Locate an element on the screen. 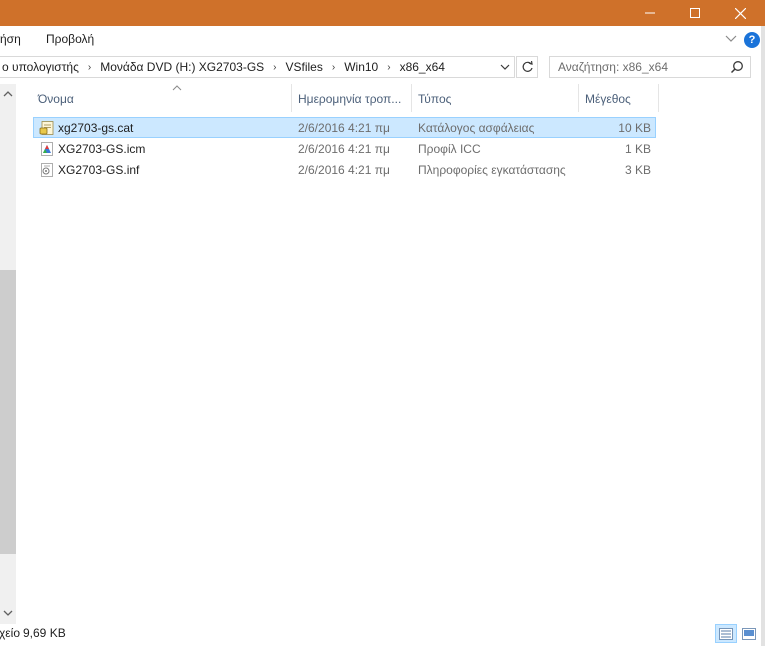  file-size: 3 KB is located at coordinates (637, 170).